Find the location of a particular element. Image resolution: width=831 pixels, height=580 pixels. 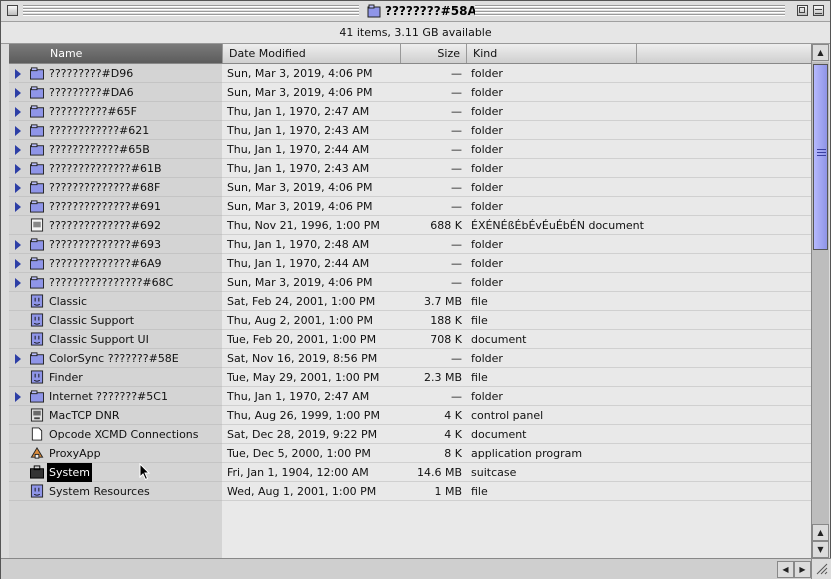

vertical-scrollbar: ▲ ▲ ▼ is located at coordinates (820, 301).